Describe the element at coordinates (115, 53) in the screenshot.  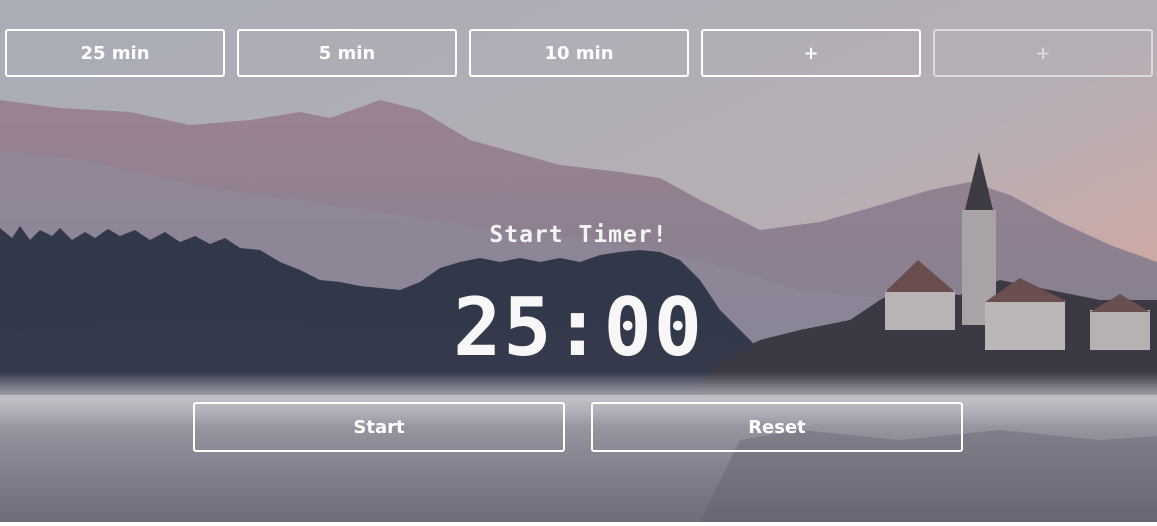
I see `preset-25-min-button: 25 min` at that location.